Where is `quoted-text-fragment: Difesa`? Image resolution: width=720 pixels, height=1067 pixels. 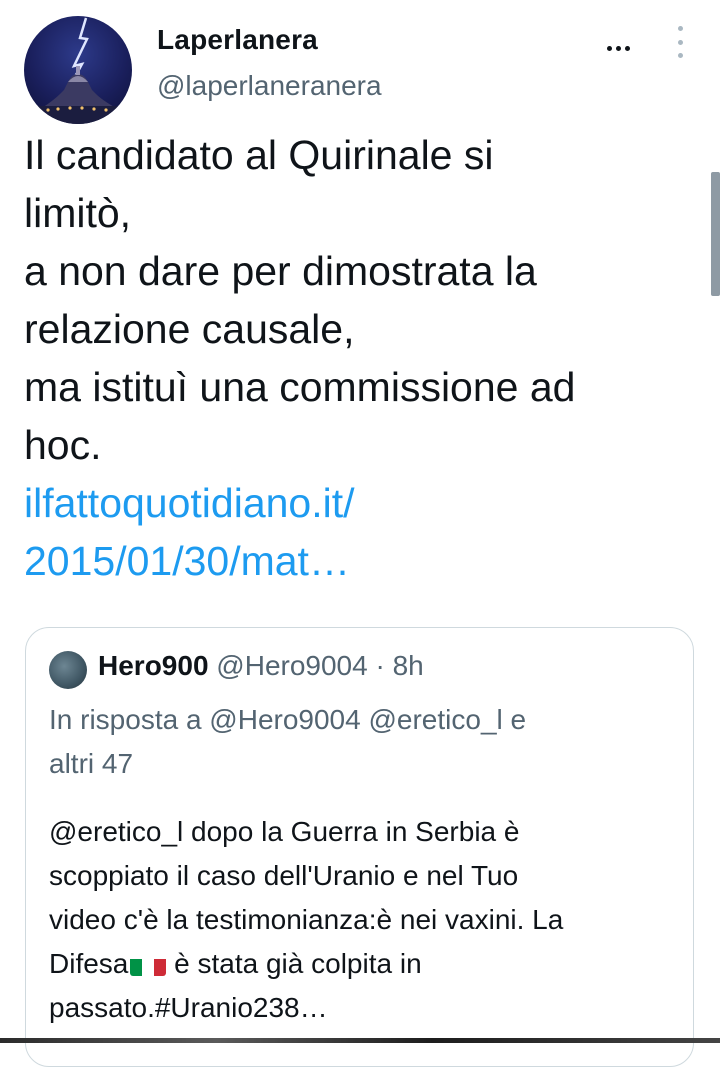 quoted-text-fragment: Difesa is located at coordinates (89, 963).